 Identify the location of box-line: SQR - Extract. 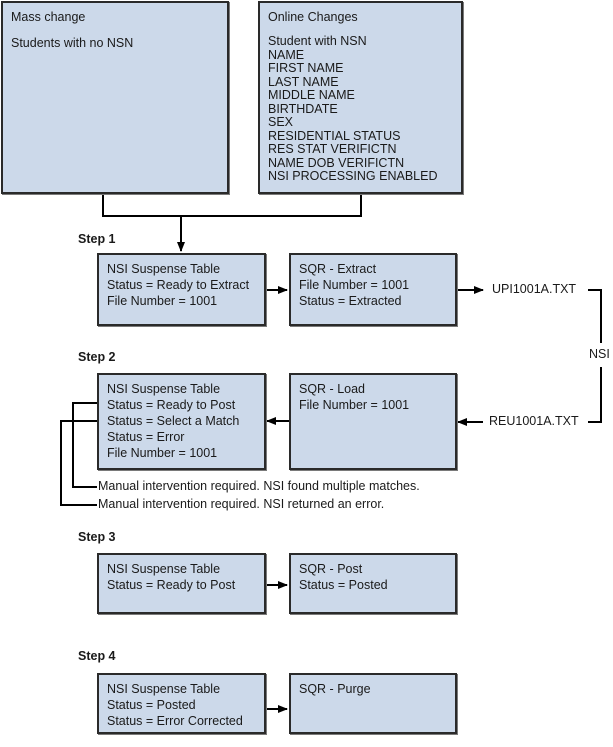
(338, 269).